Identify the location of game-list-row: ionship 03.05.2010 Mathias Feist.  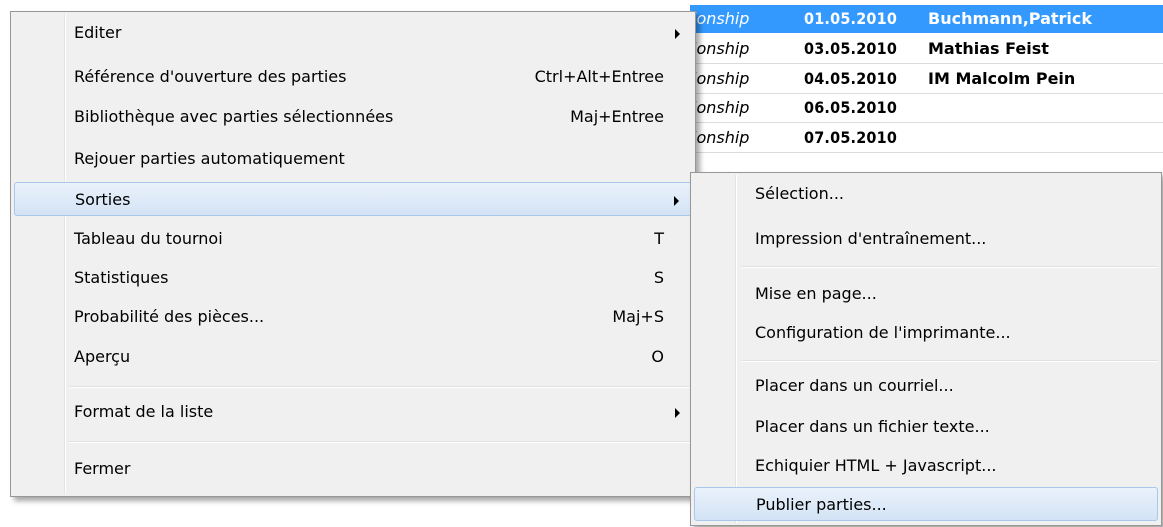
(926, 49).